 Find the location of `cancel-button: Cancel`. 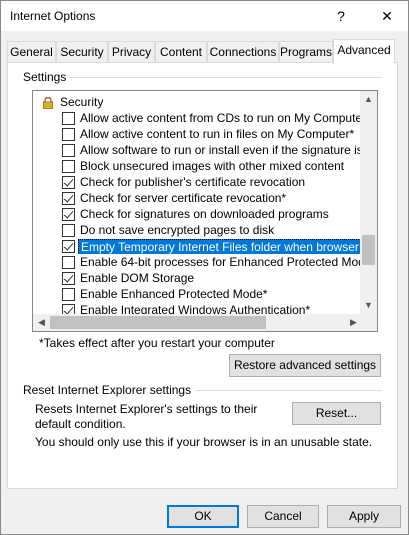

cancel-button: Cancel is located at coordinates (283, 516).